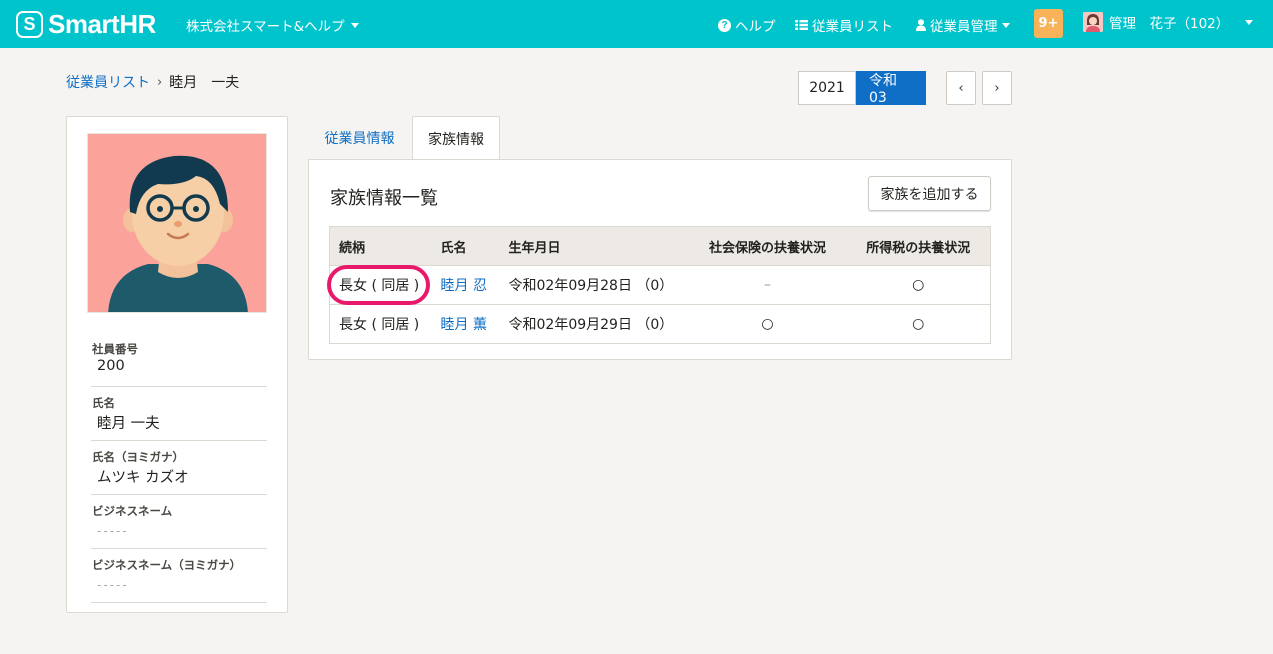 Image resolution: width=1273 pixels, height=654 pixels. Describe the element at coordinates (111, 366) in the screenshot. I see `field-value: 200` at that location.